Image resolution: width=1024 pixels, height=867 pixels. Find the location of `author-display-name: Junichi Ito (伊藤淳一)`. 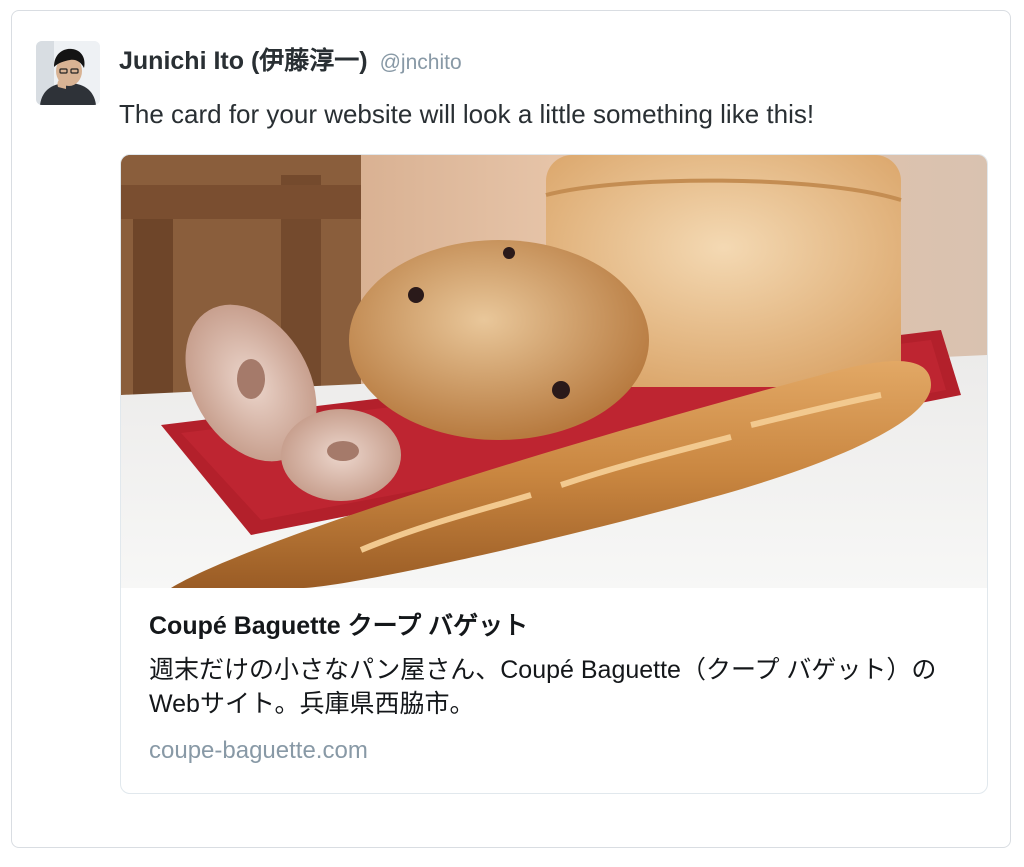

author-display-name: Junichi Ito (伊藤淳一) is located at coordinates (243, 59).